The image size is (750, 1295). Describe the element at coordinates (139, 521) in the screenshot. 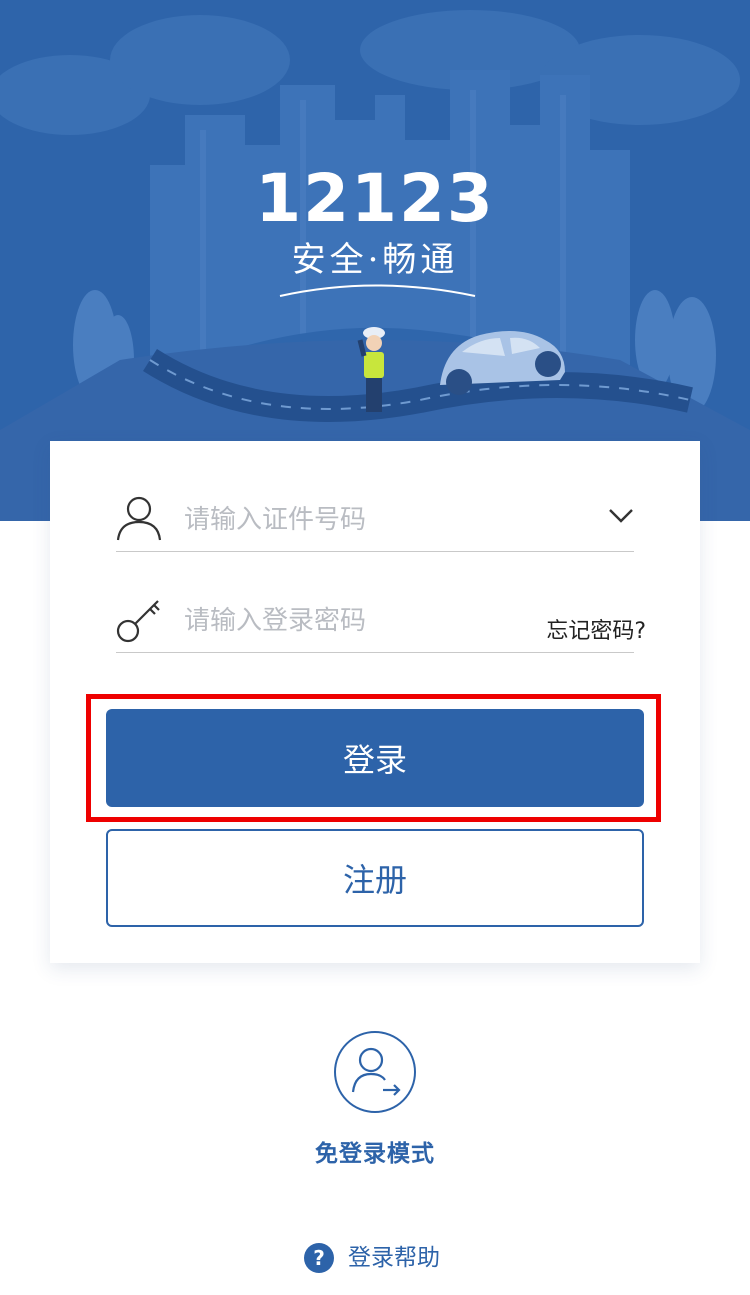

I see `user-icon` at that location.